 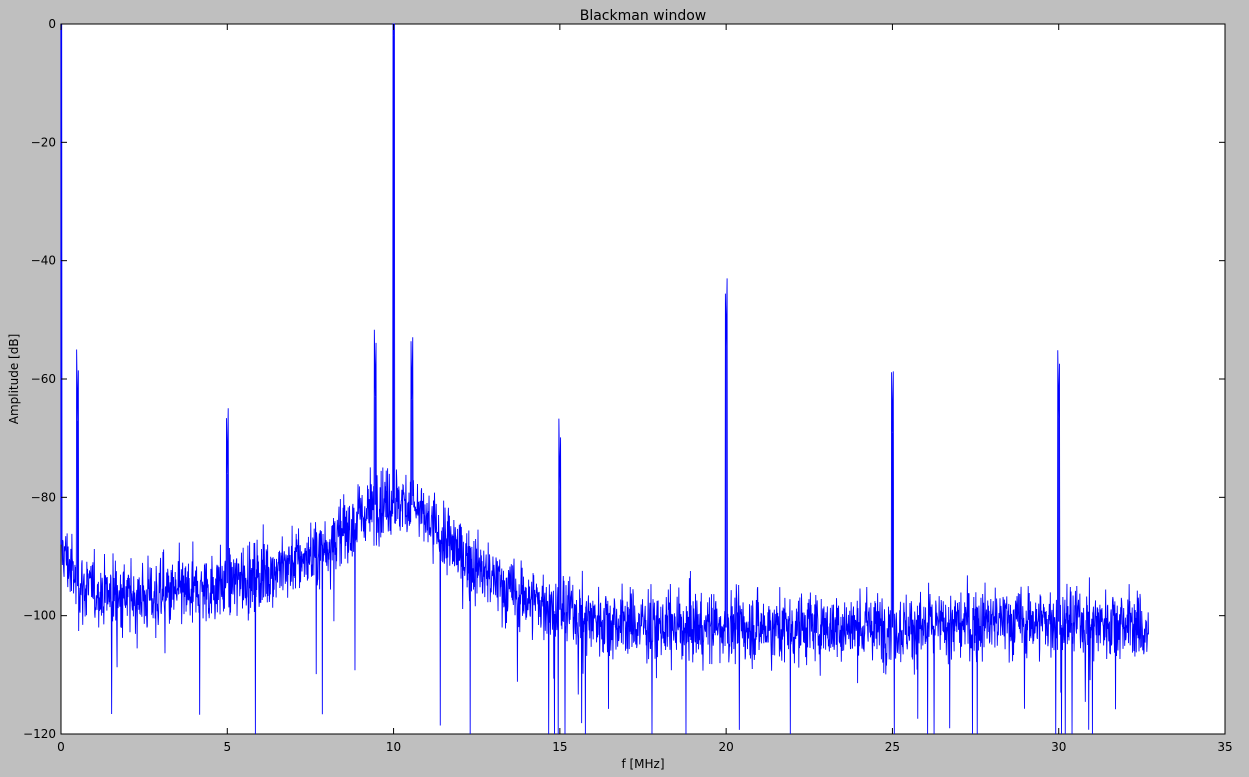 What do you see at coordinates (43, 142) in the screenshot?
I see `y-tick-label: −20` at bounding box center [43, 142].